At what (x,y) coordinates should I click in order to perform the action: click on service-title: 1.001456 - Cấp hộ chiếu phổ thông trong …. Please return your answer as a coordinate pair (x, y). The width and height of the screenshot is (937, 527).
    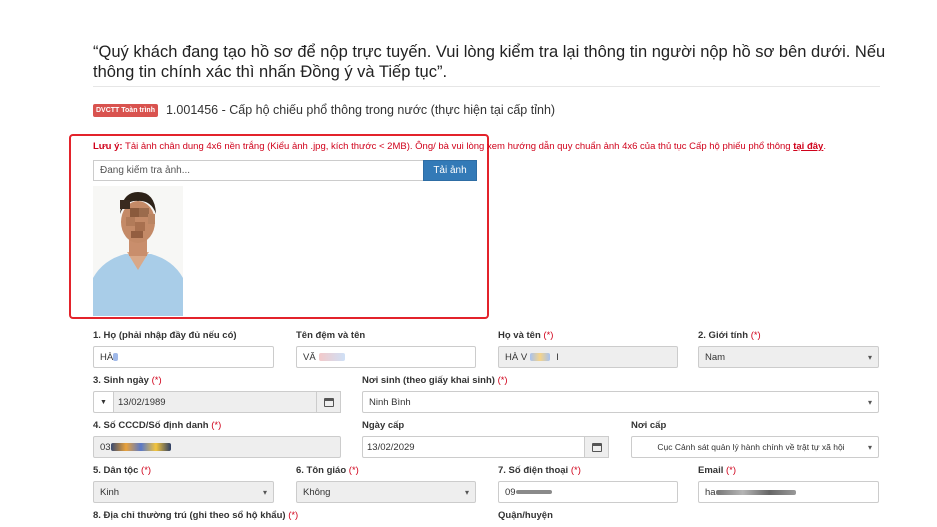
    Looking at the image, I should click on (360, 110).